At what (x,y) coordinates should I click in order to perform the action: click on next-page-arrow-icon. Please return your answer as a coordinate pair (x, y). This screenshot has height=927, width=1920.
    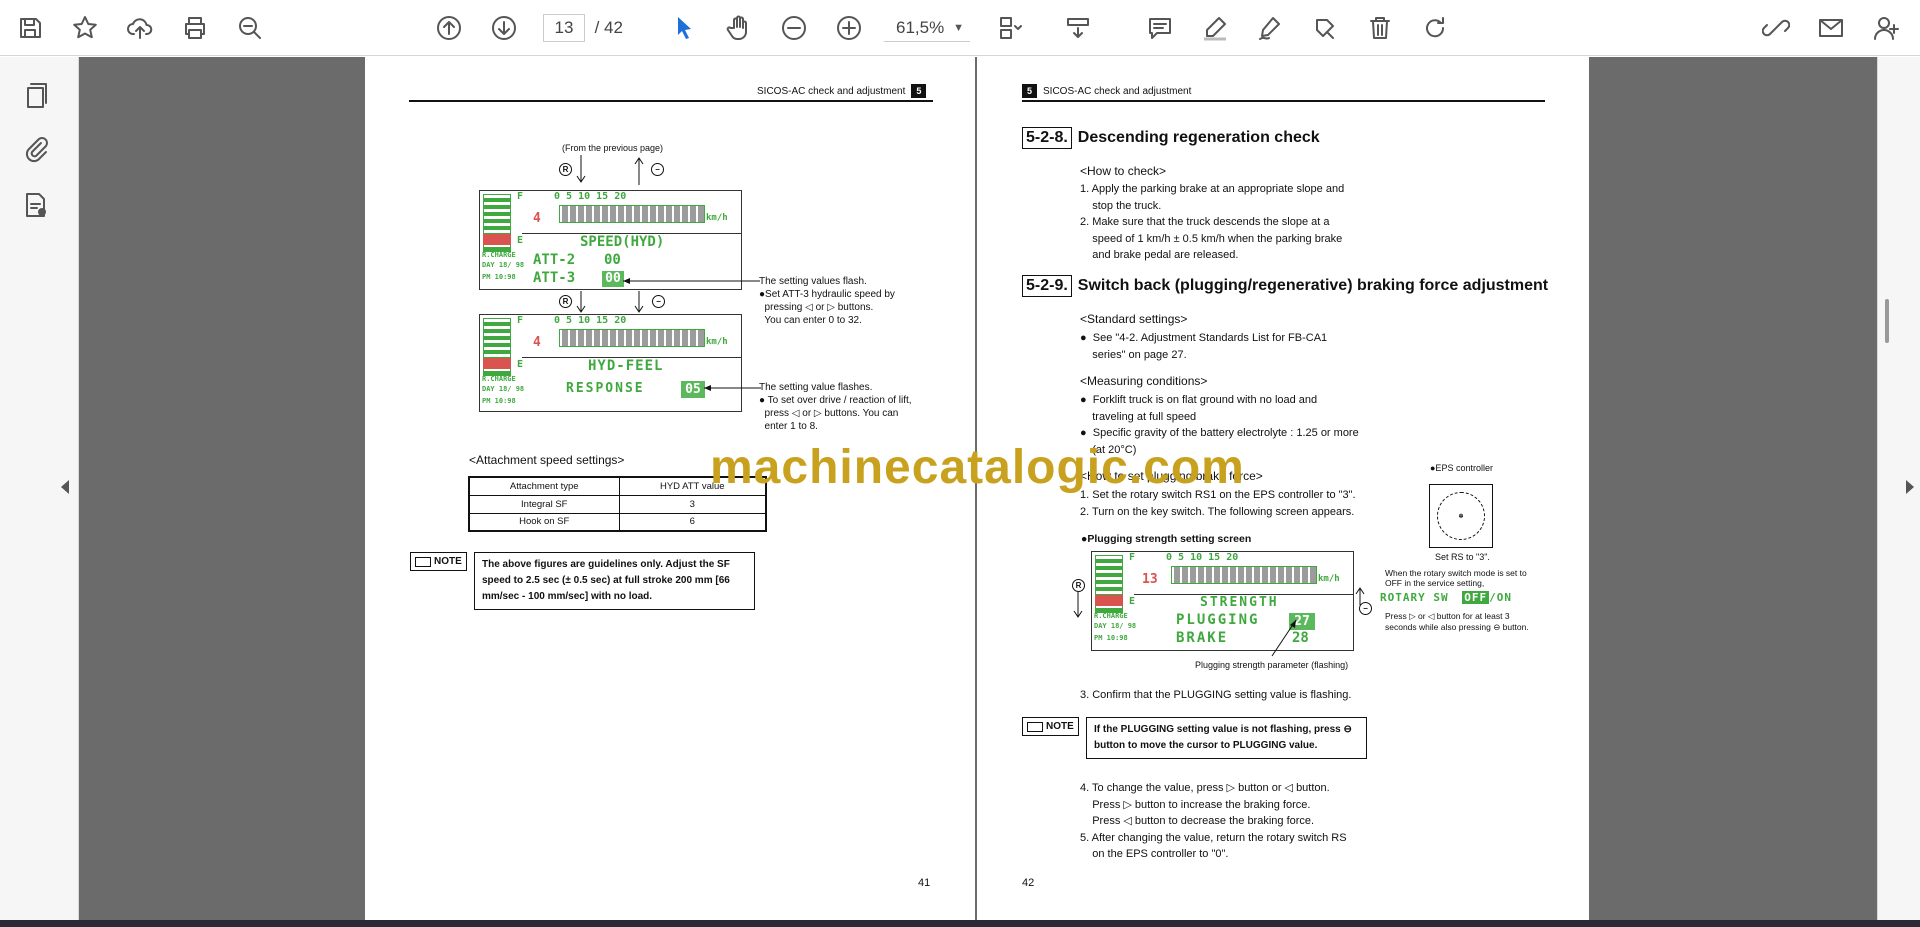
    Looking at the image, I should click on (1910, 487).